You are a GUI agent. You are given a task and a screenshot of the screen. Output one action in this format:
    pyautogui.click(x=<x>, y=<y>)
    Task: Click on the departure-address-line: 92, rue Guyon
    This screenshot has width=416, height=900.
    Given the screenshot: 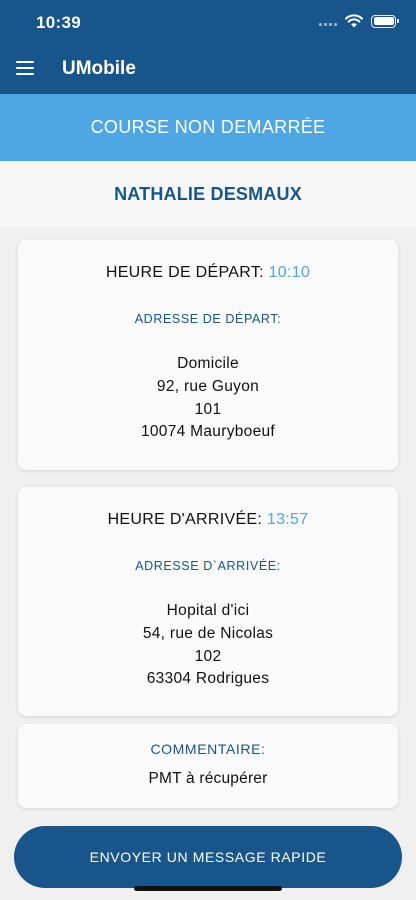 What is the action you would take?
    pyautogui.click(x=208, y=386)
    